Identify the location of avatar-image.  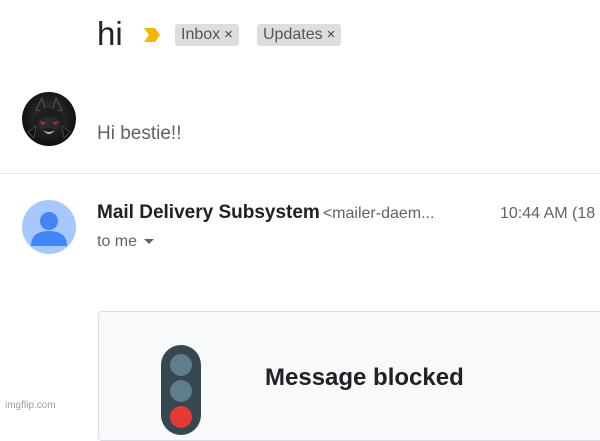
(49, 118).